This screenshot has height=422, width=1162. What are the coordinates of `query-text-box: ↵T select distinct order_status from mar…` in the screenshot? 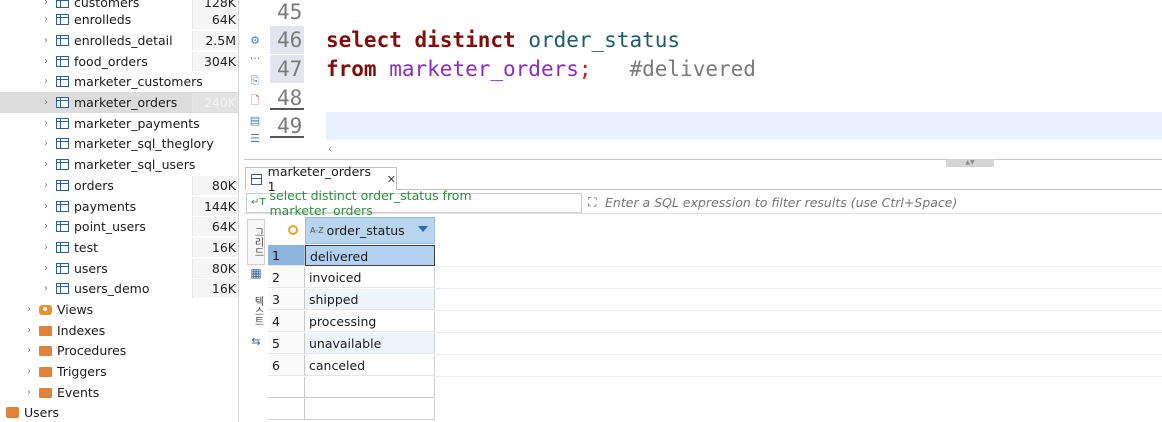 It's located at (414, 203).